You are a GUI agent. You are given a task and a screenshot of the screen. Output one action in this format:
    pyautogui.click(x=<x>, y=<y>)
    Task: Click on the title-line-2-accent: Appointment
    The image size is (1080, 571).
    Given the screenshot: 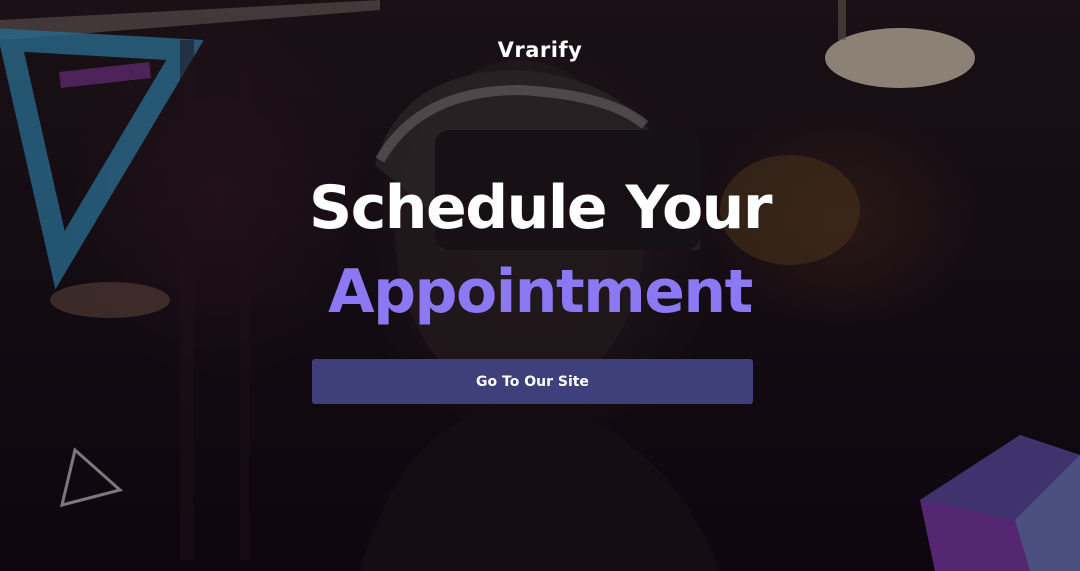 What is the action you would take?
    pyautogui.click(x=540, y=292)
    